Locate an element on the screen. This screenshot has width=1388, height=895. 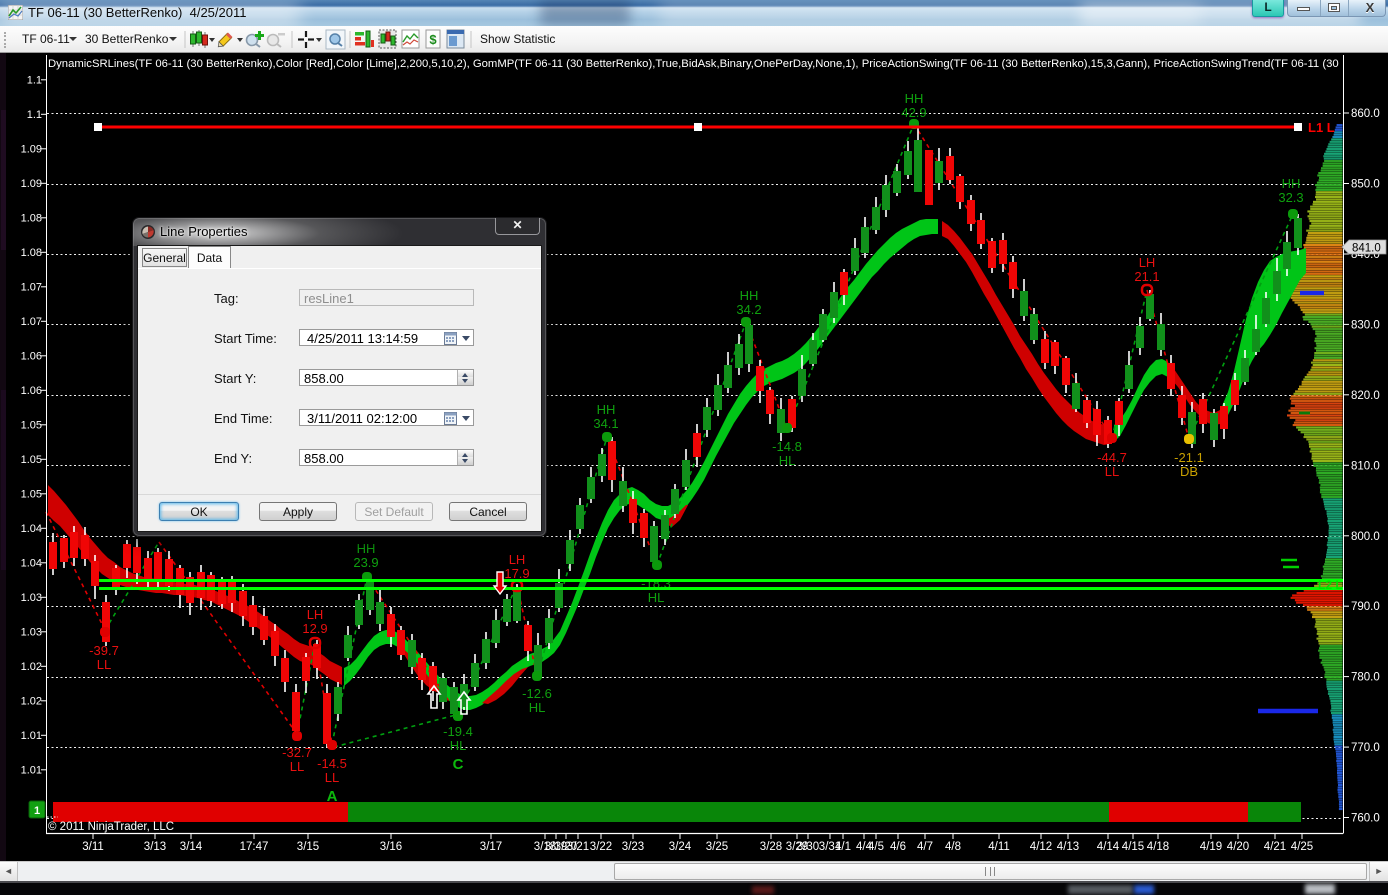
svg-text: -14.8 is located at coordinates (787, 446).